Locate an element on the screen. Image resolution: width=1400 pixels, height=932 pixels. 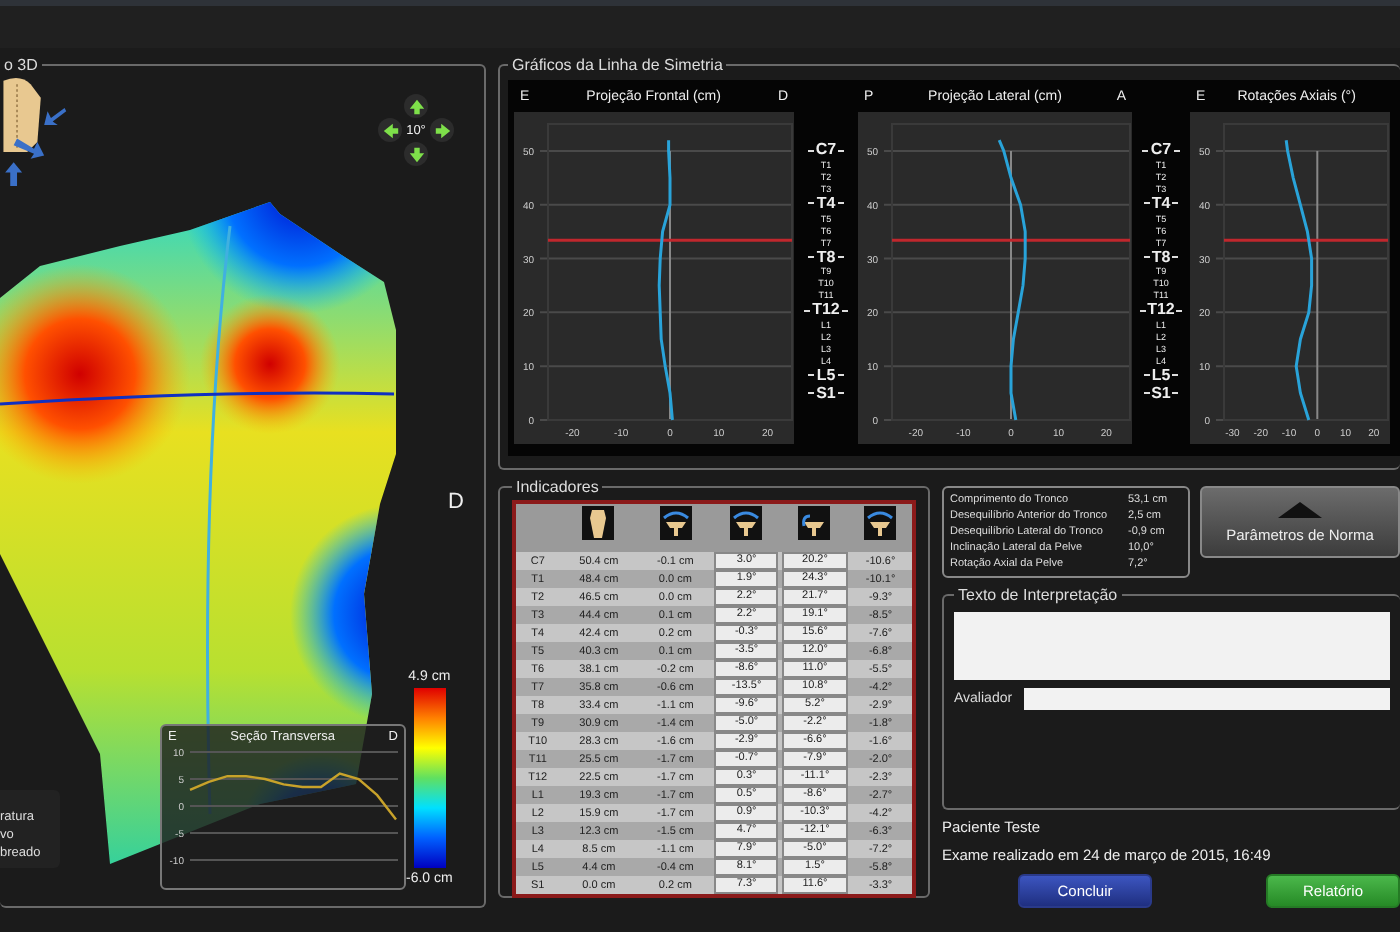
side-label: D is located at coordinates (456, 502).